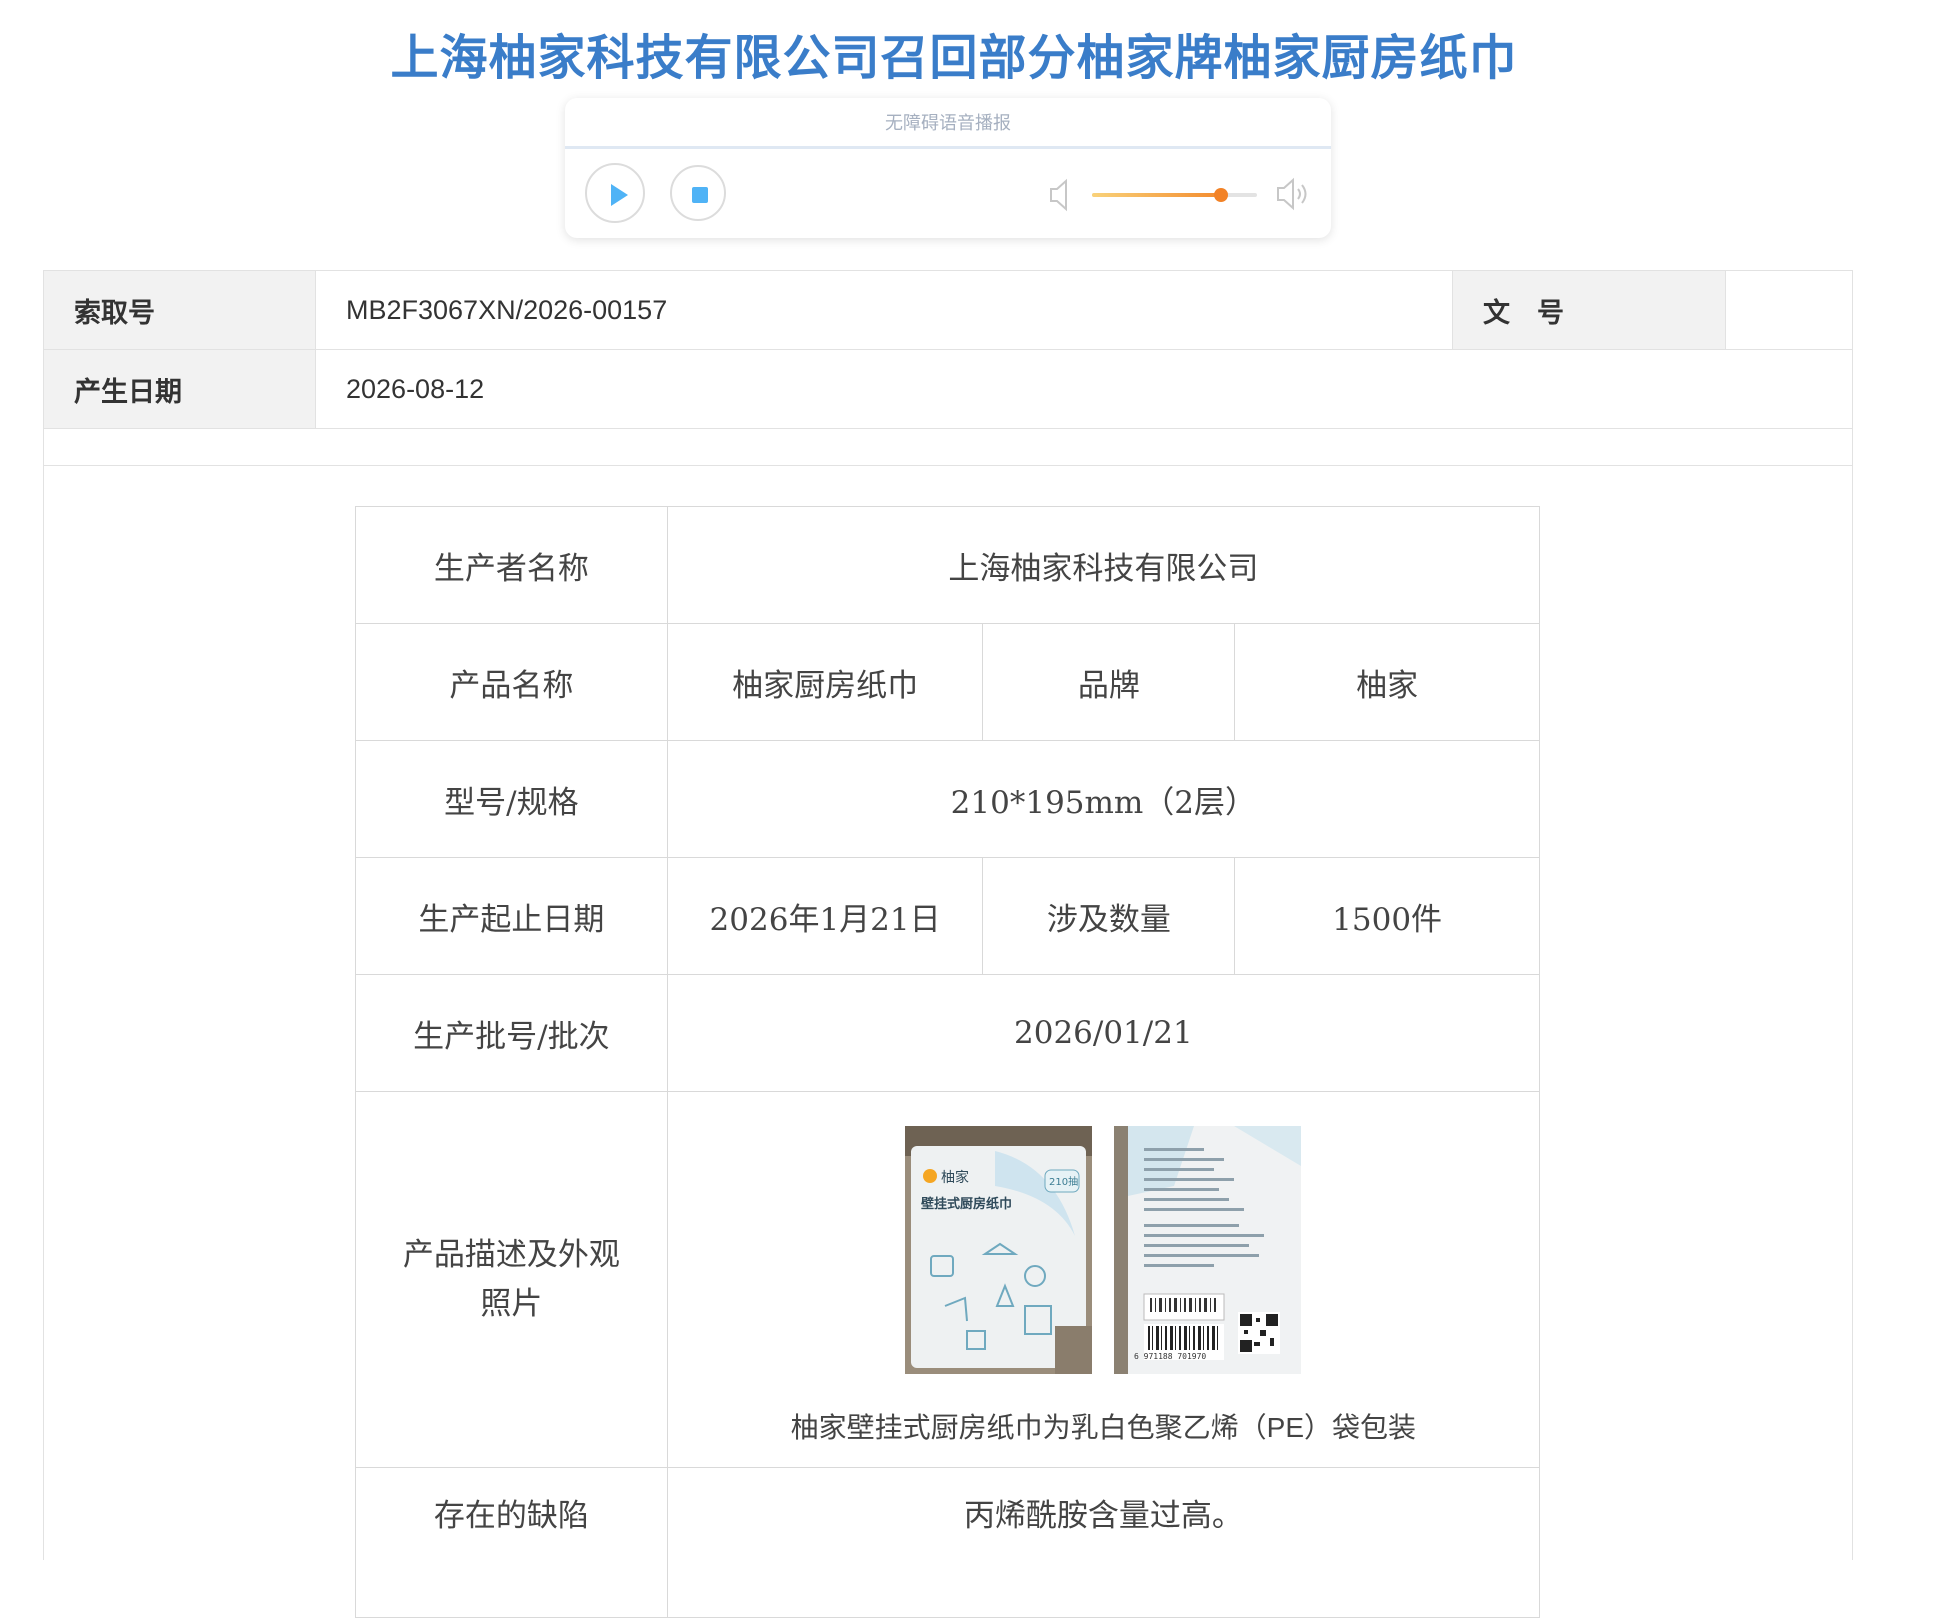  What do you see at coordinates (955, 1177) in the screenshot?
I see `photo-brand-mark: 柚家` at bounding box center [955, 1177].